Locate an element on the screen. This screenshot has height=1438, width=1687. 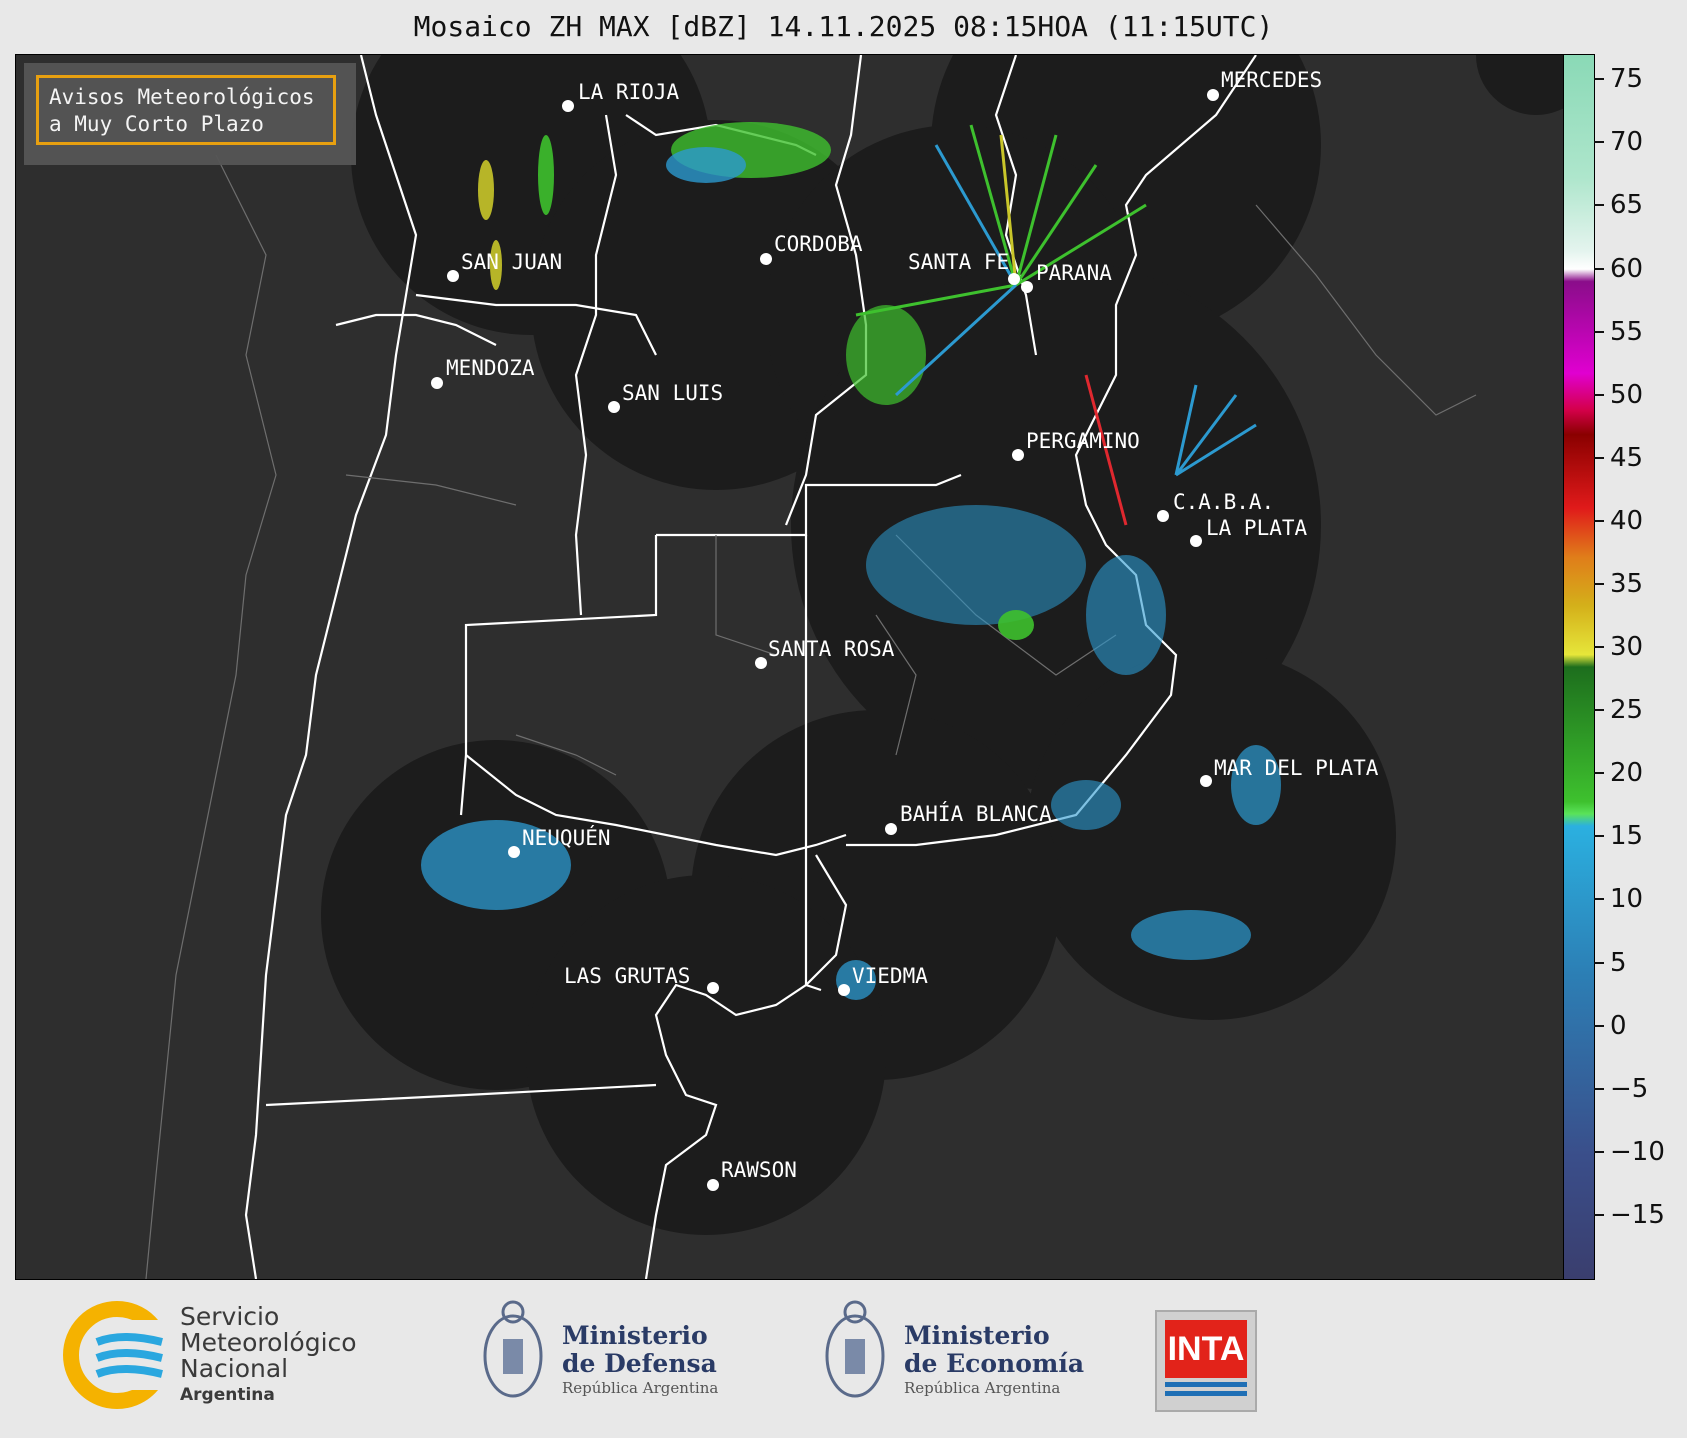
city-label-viedma: VIEDMA is located at coordinates (890, 976).